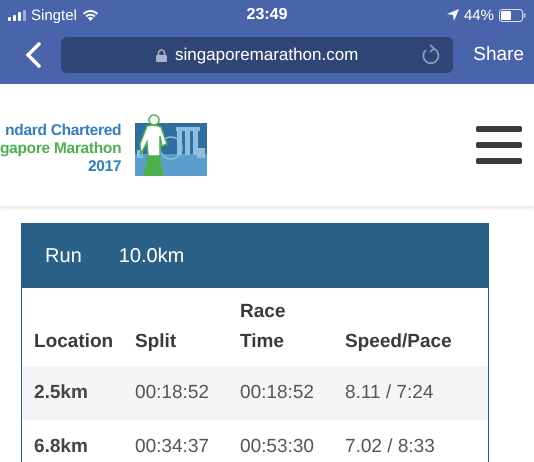 The height and width of the screenshot is (462, 534). What do you see at coordinates (498, 55) in the screenshot?
I see `share-button: Share` at bounding box center [498, 55].